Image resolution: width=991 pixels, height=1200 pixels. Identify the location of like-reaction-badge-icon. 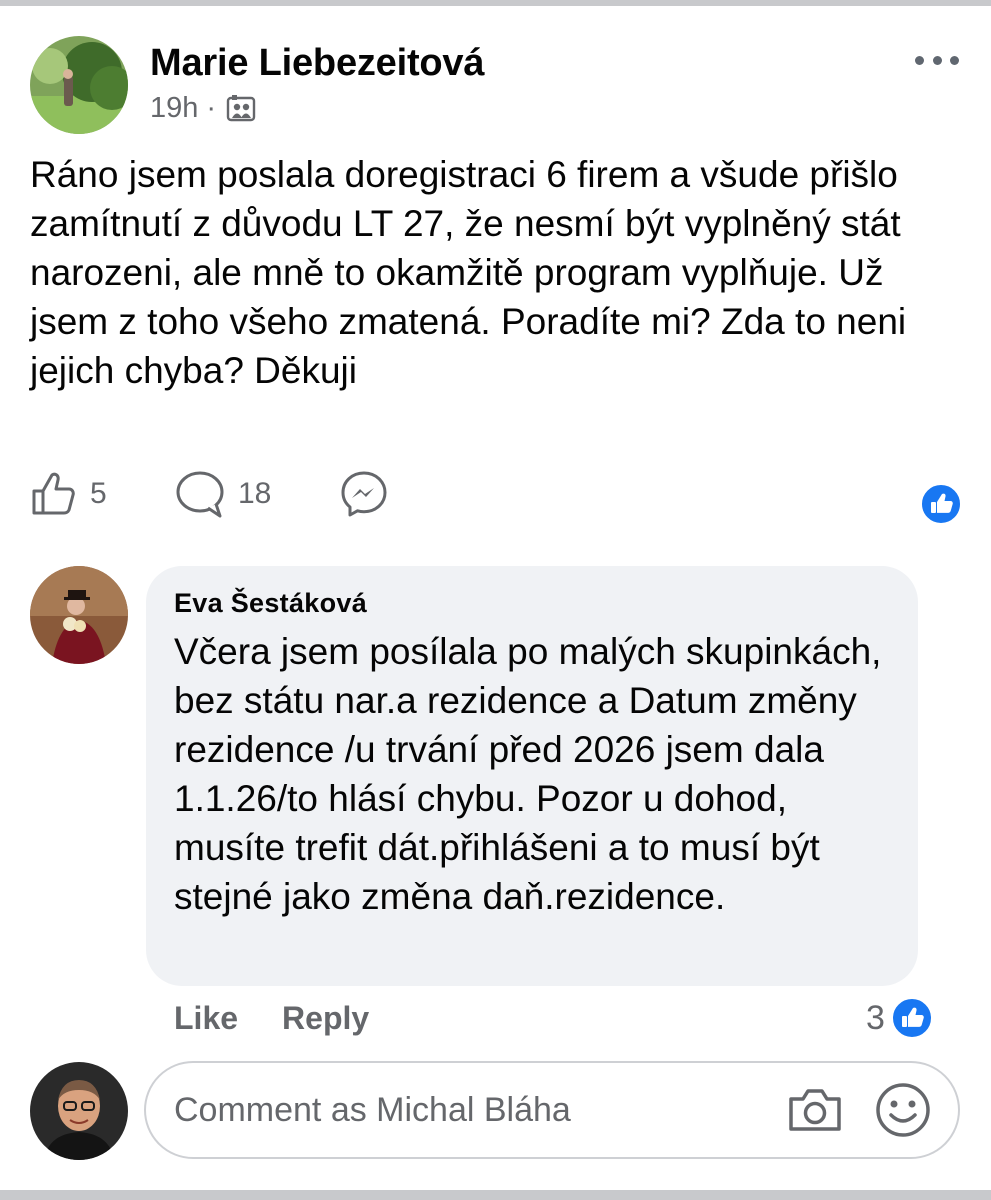
(941, 504).